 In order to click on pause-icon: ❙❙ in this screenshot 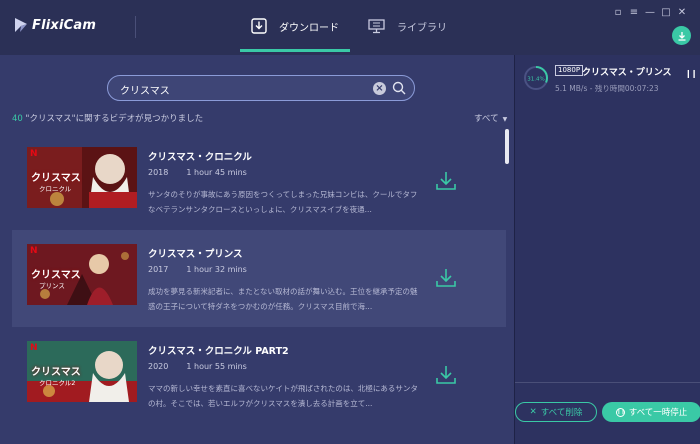, I will do `click(691, 73)`.